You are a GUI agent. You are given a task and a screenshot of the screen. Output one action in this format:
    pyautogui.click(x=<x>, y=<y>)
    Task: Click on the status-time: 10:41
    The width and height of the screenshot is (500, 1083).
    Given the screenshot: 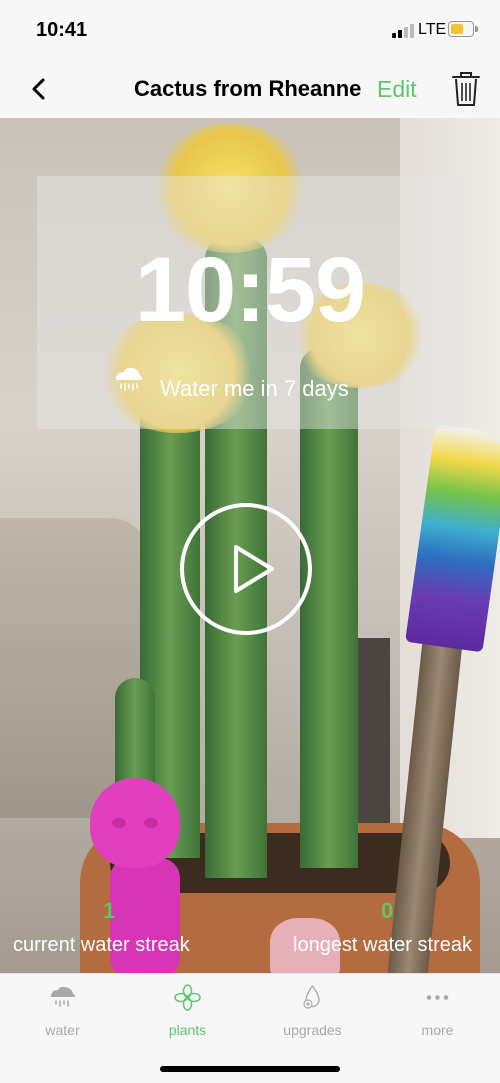 What is the action you would take?
    pyautogui.click(x=62, y=30)
    